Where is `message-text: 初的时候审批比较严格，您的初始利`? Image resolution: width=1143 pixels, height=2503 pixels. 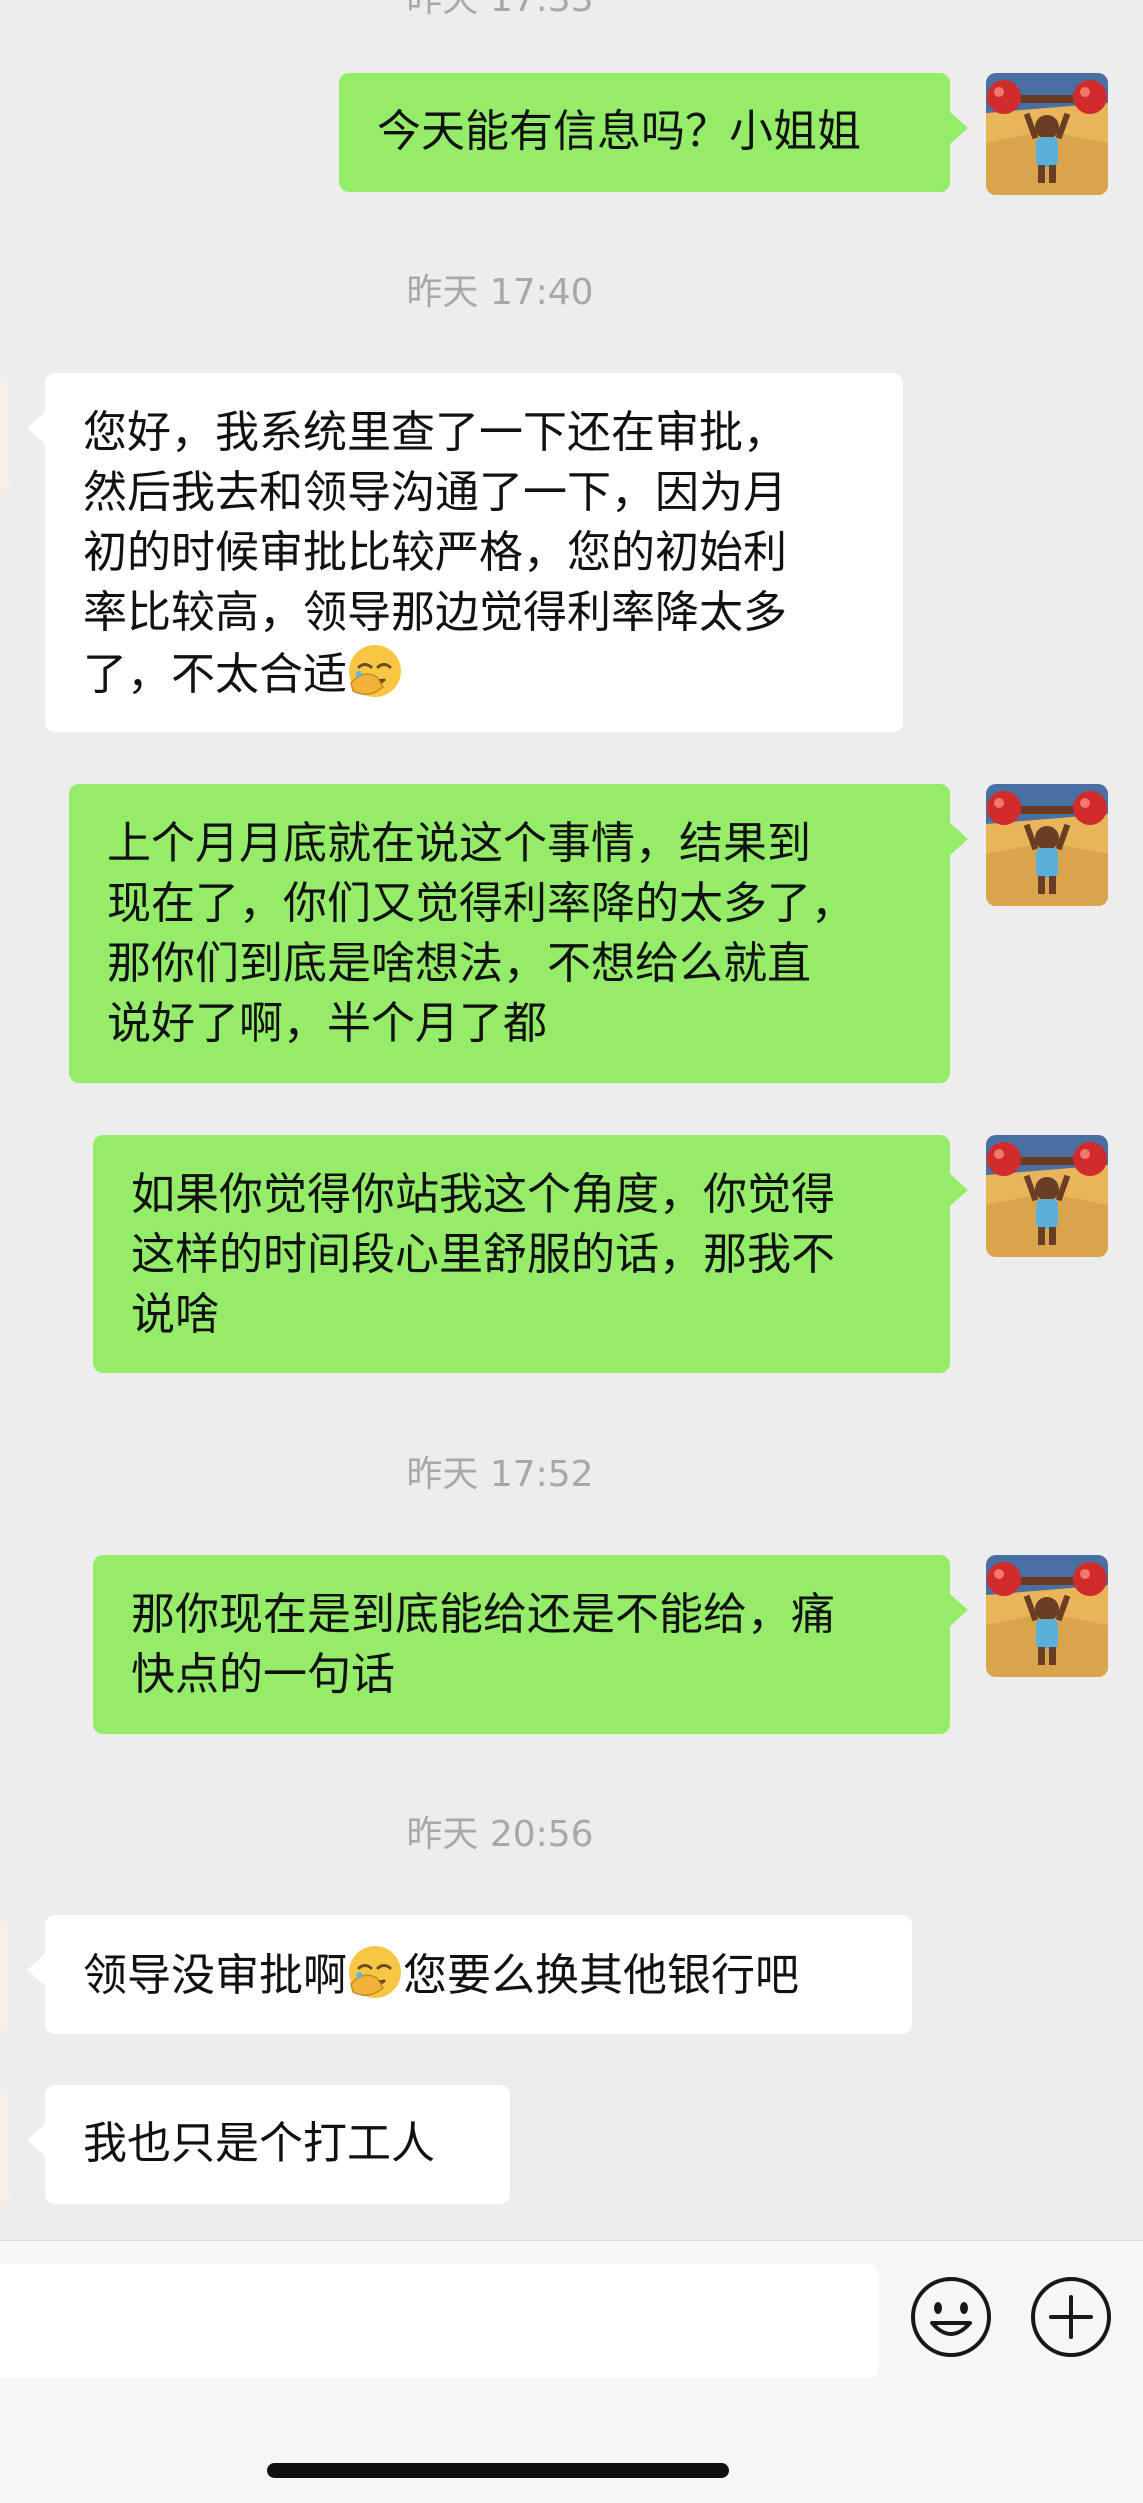 message-text: 初的时候审批比较严格，您的初始利 is located at coordinates (435, 552).